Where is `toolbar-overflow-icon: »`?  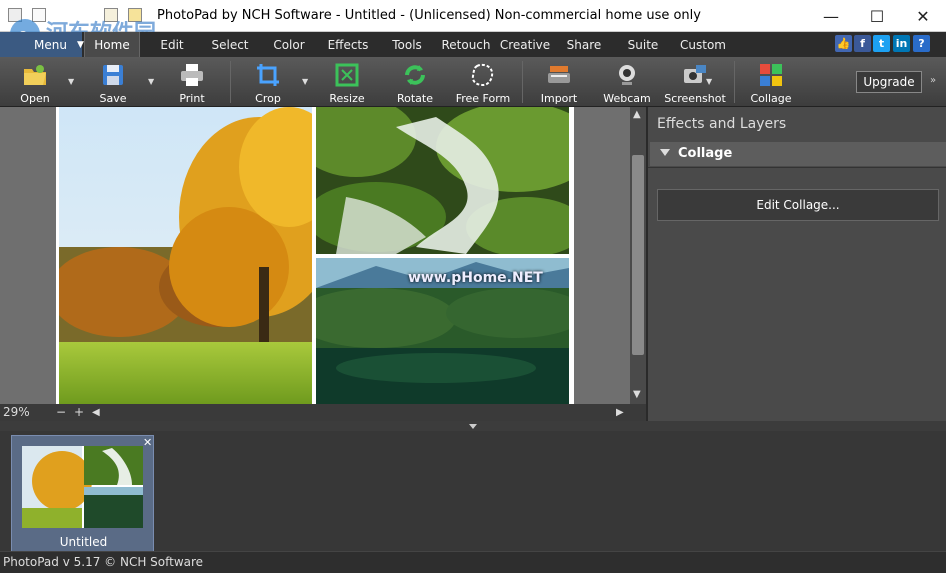
toolbar-overflow-icon: » is located at coordinates (933, 80).